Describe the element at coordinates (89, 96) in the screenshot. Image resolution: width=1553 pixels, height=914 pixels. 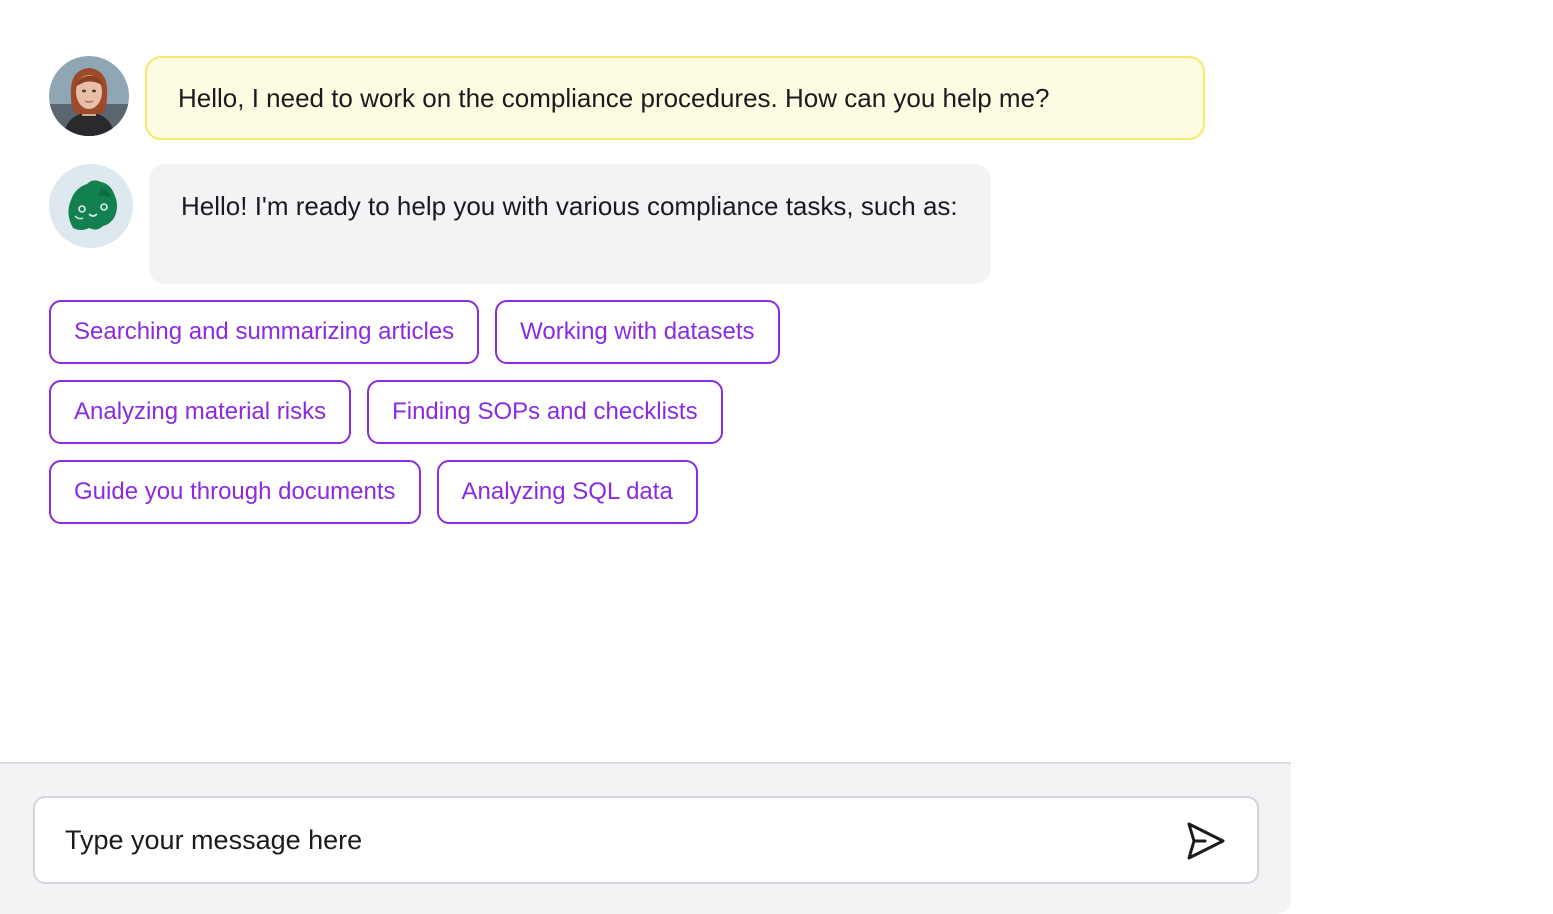
I see `user-avatar` at that location.